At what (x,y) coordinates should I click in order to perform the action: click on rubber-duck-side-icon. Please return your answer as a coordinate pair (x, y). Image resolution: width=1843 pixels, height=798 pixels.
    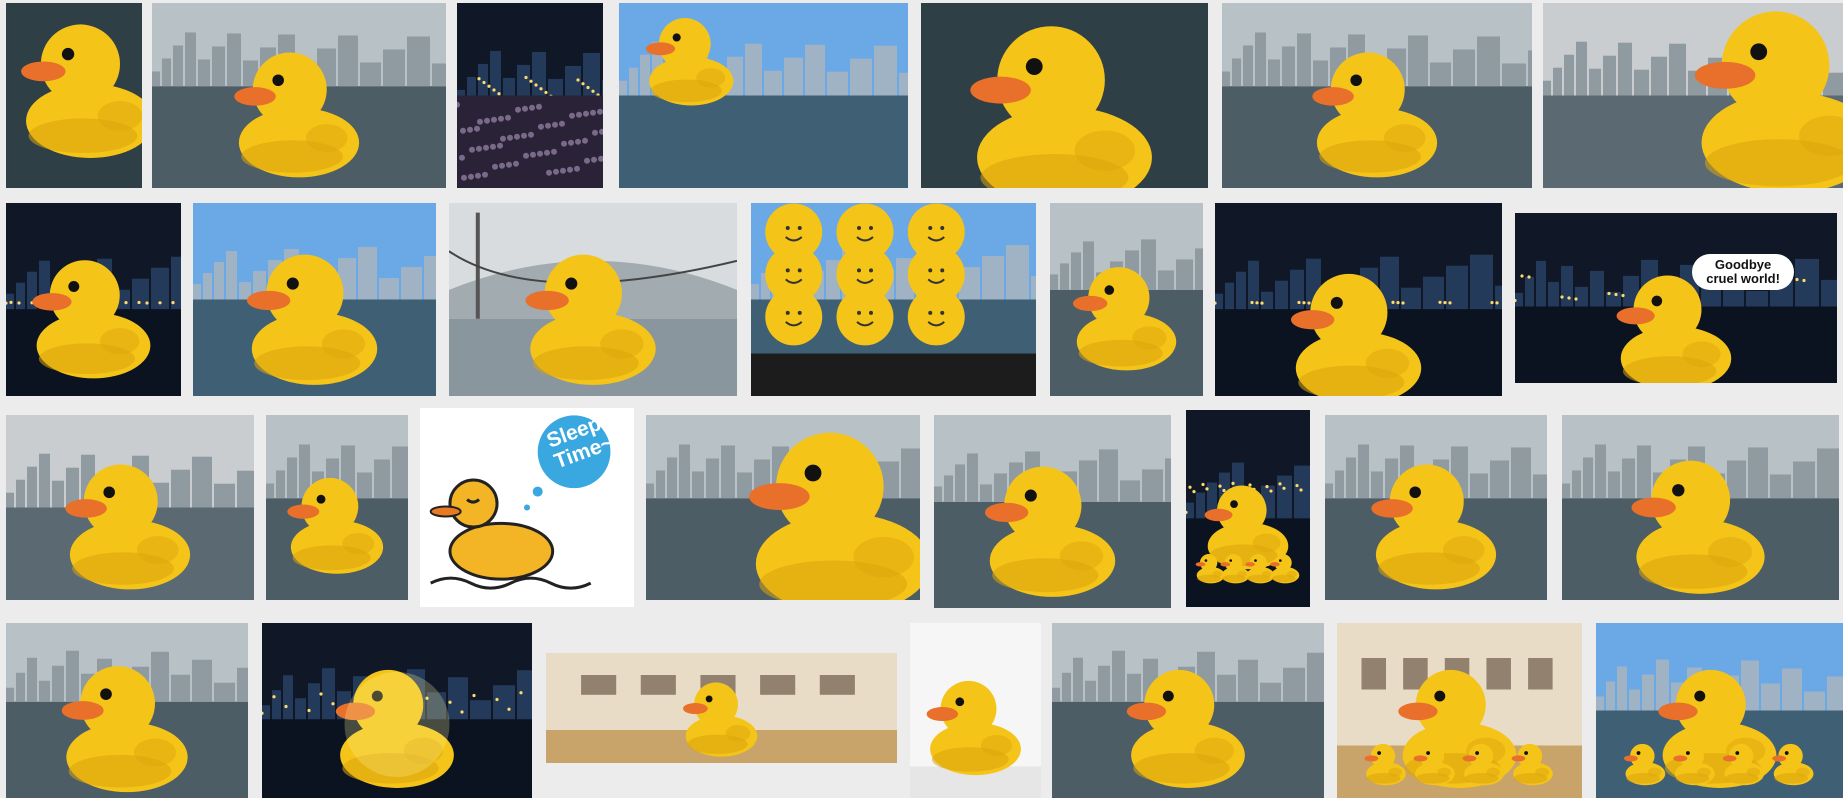
    Looking at the image, I should click on (337, 507).